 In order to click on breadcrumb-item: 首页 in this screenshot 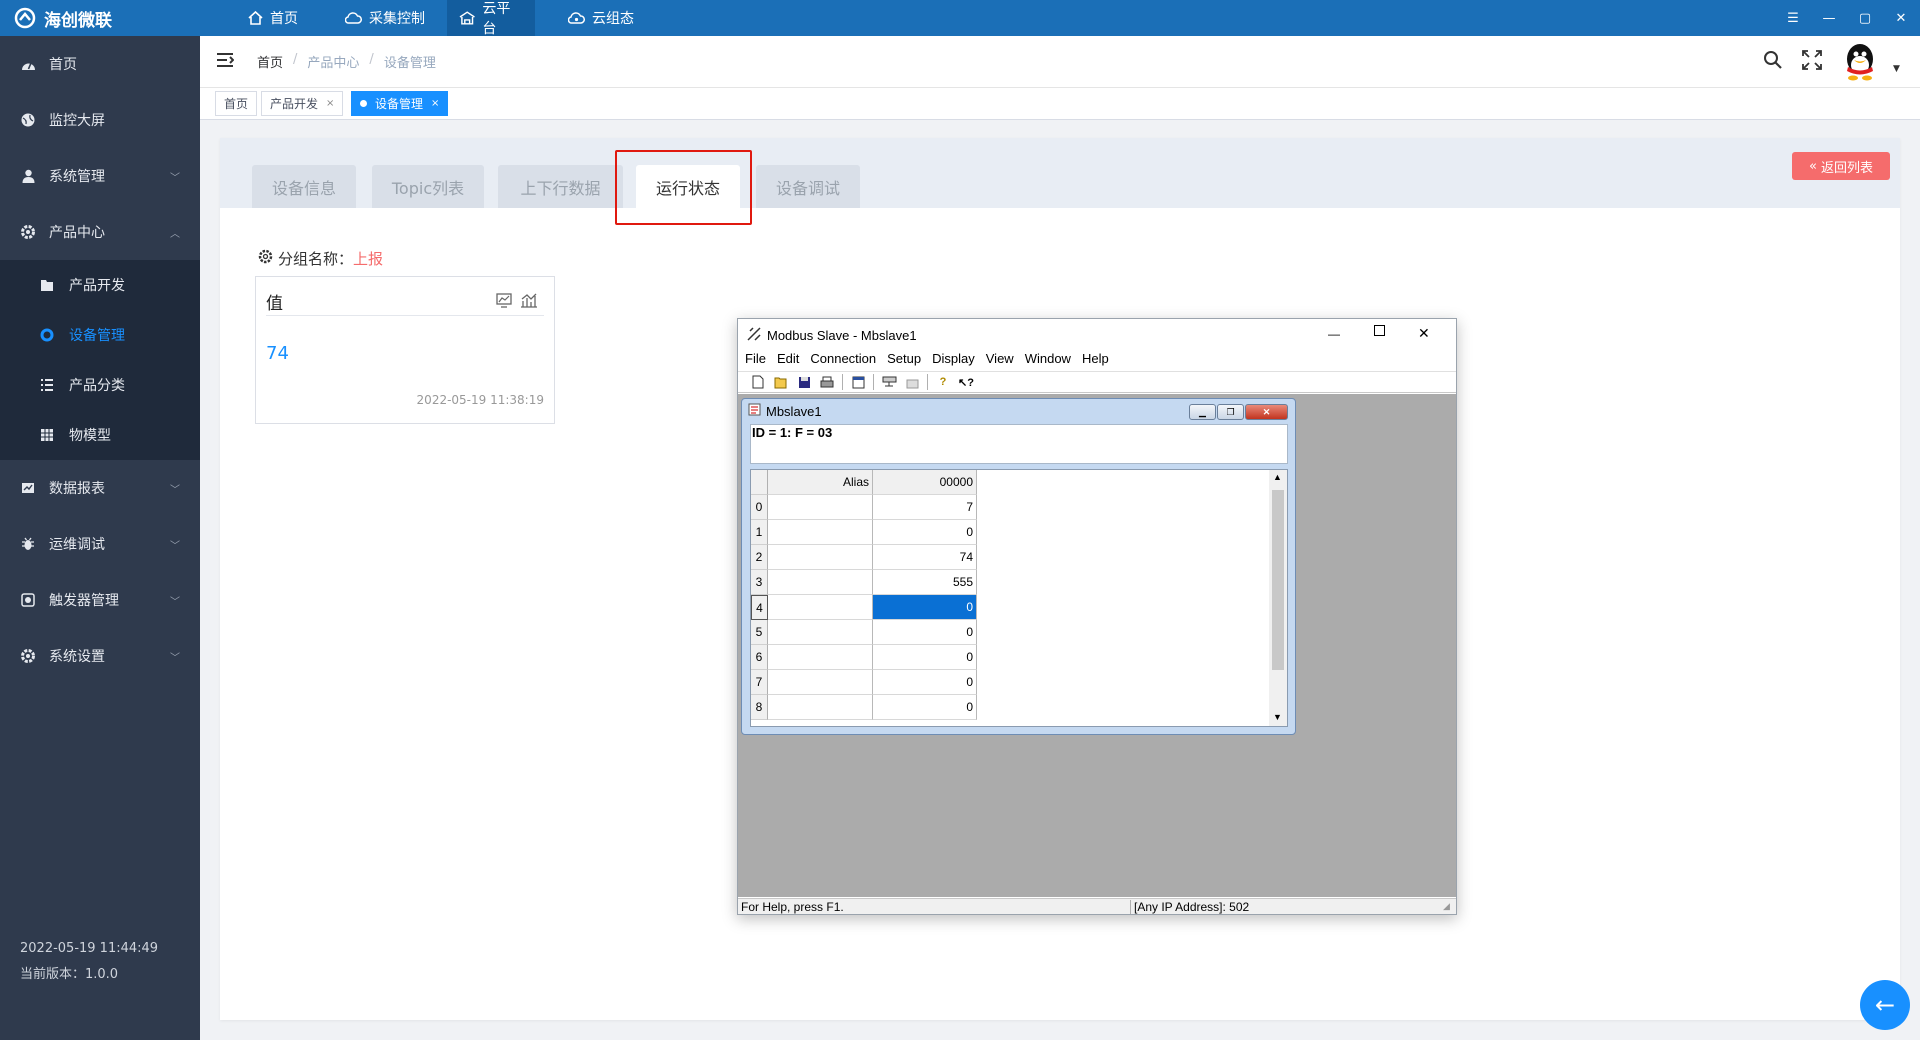, I will do `click(270, 61)`.